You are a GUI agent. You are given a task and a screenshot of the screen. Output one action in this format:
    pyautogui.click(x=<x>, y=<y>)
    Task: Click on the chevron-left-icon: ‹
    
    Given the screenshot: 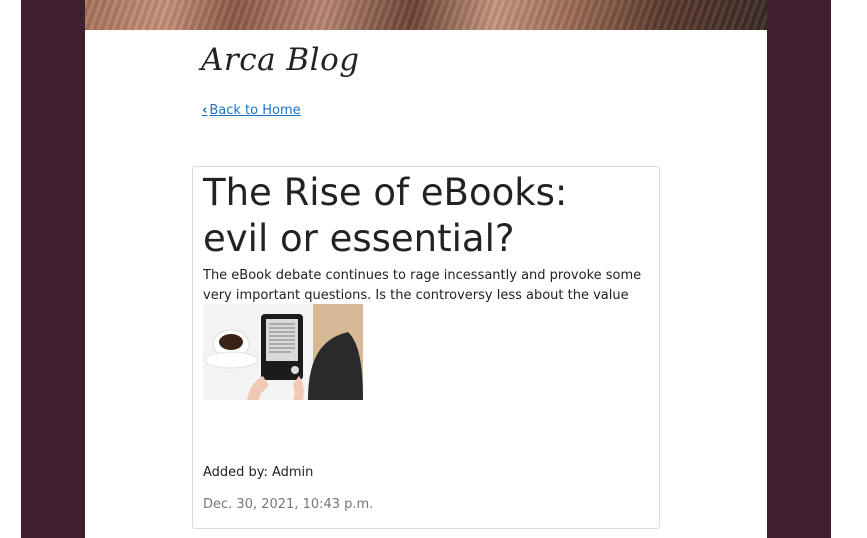 What is the action you would take?
    pyautogui.click(x=205, y=110)
    